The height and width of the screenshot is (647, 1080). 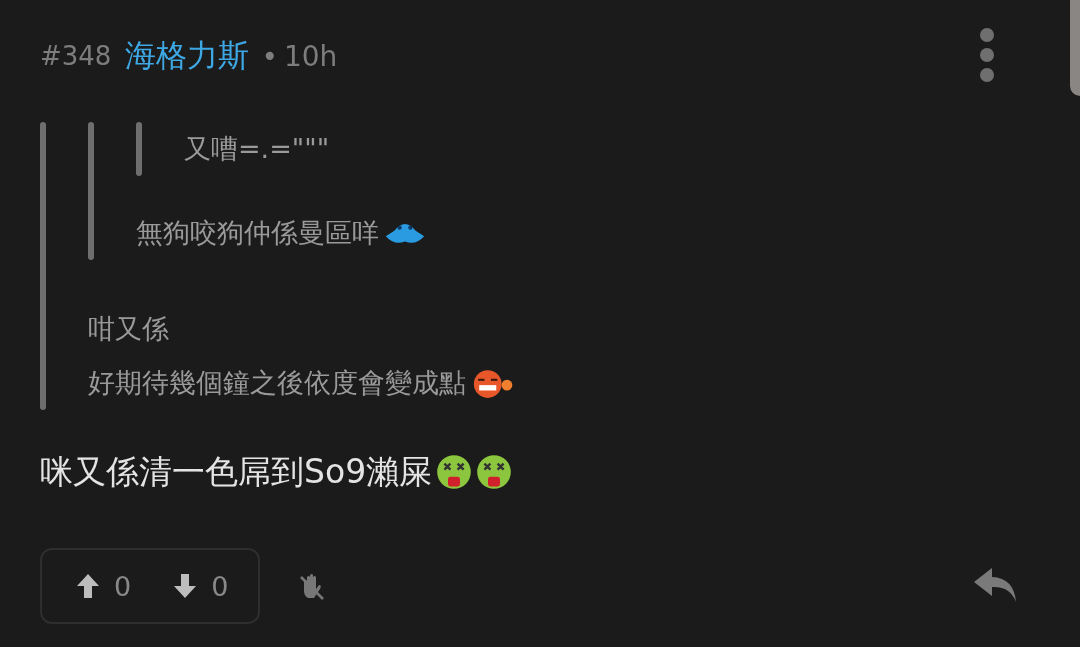 I want to click on quote-text: 咁又係, so click(x=128, y=329).